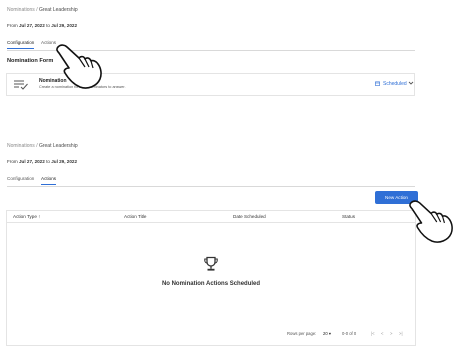 The image size is (468, 352). Describe the element at coordinates (348, 216) in the screenshot. I see `column-status: Status` at that location.